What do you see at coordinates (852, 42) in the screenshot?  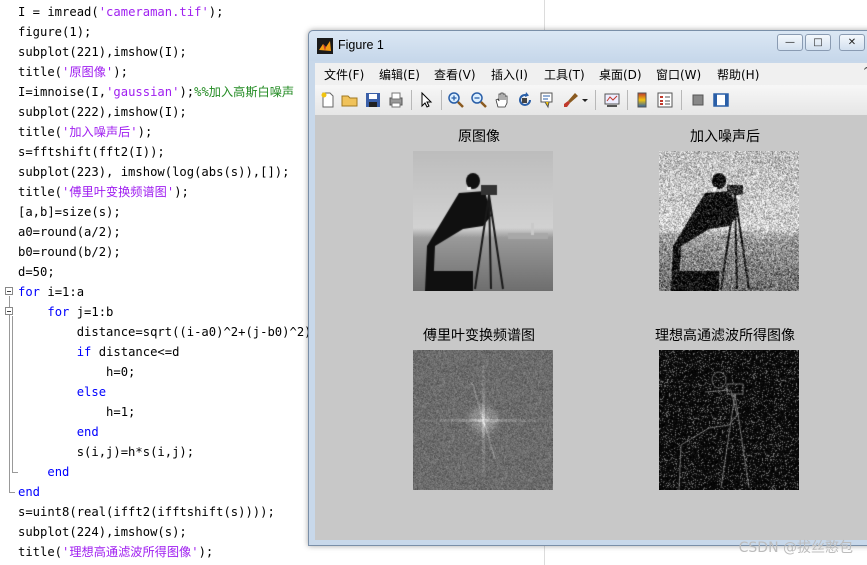 I see `close-button: ✕` at bounding box center [852, 42].